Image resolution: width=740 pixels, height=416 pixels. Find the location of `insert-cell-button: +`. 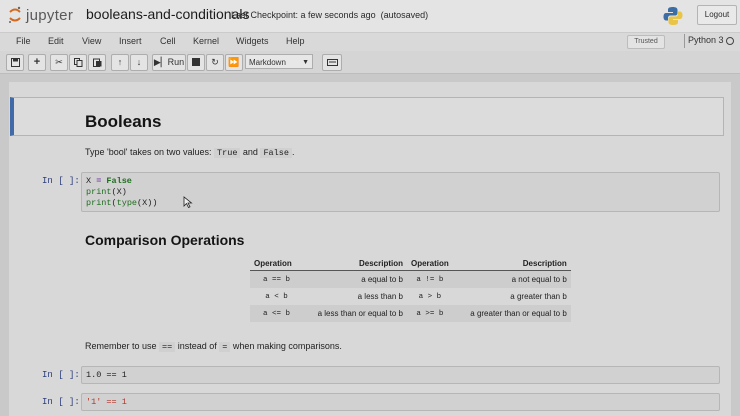

insert-cell-button: + is located at coordinates (37, 62).